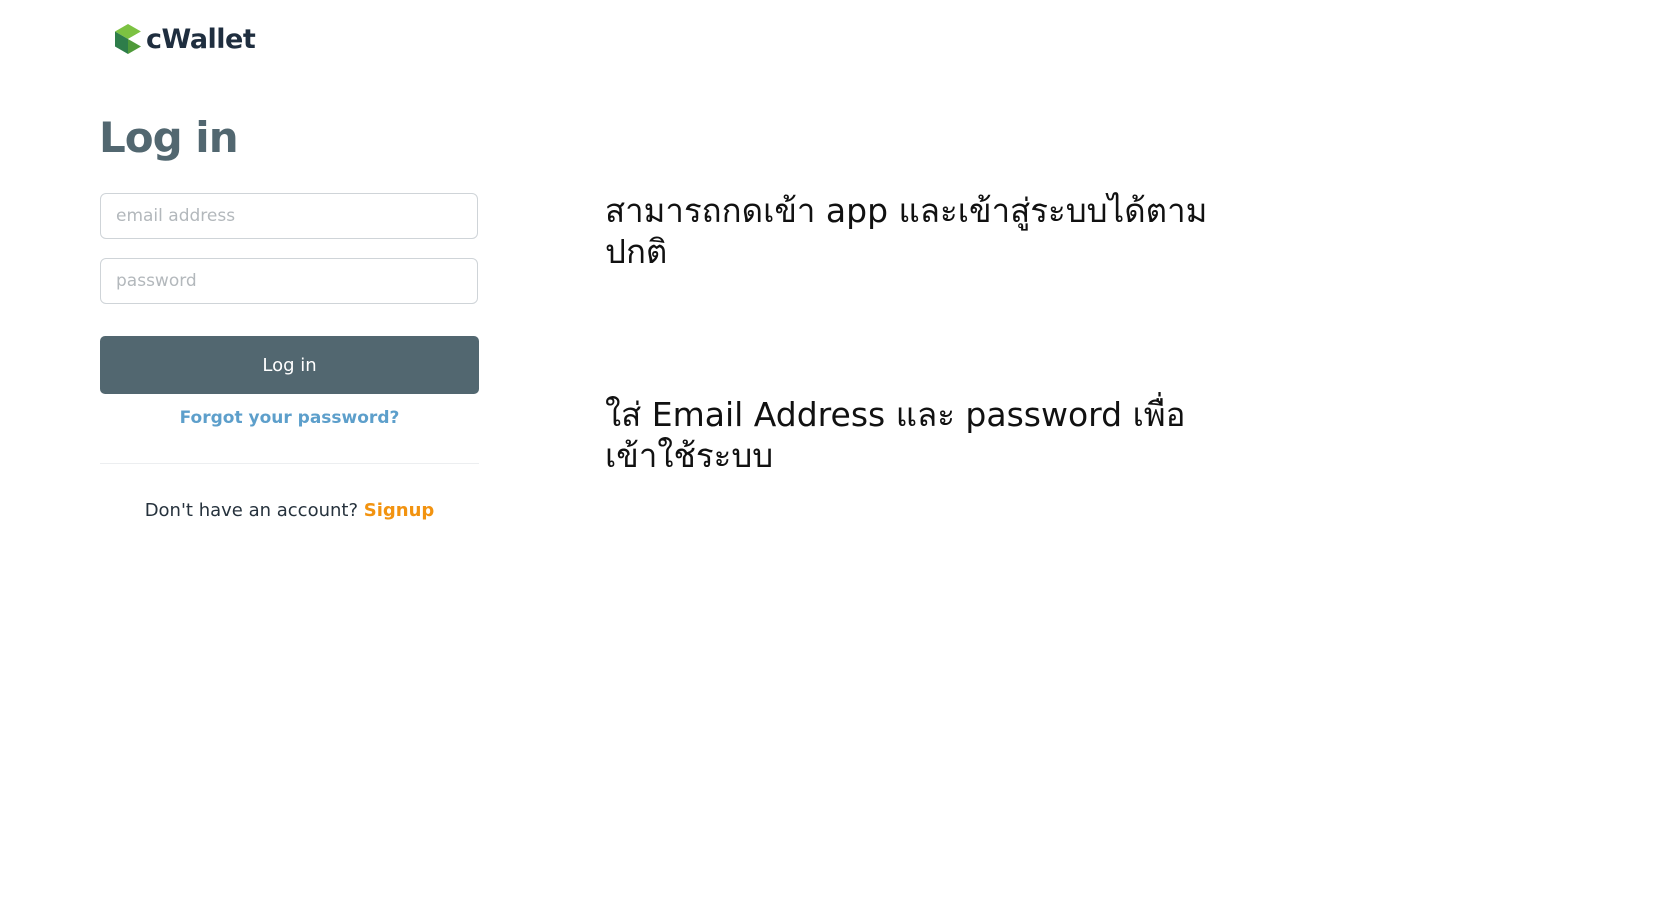 This screenshot has height=918, width=1656. I want to click on divider, so click(289, 463).